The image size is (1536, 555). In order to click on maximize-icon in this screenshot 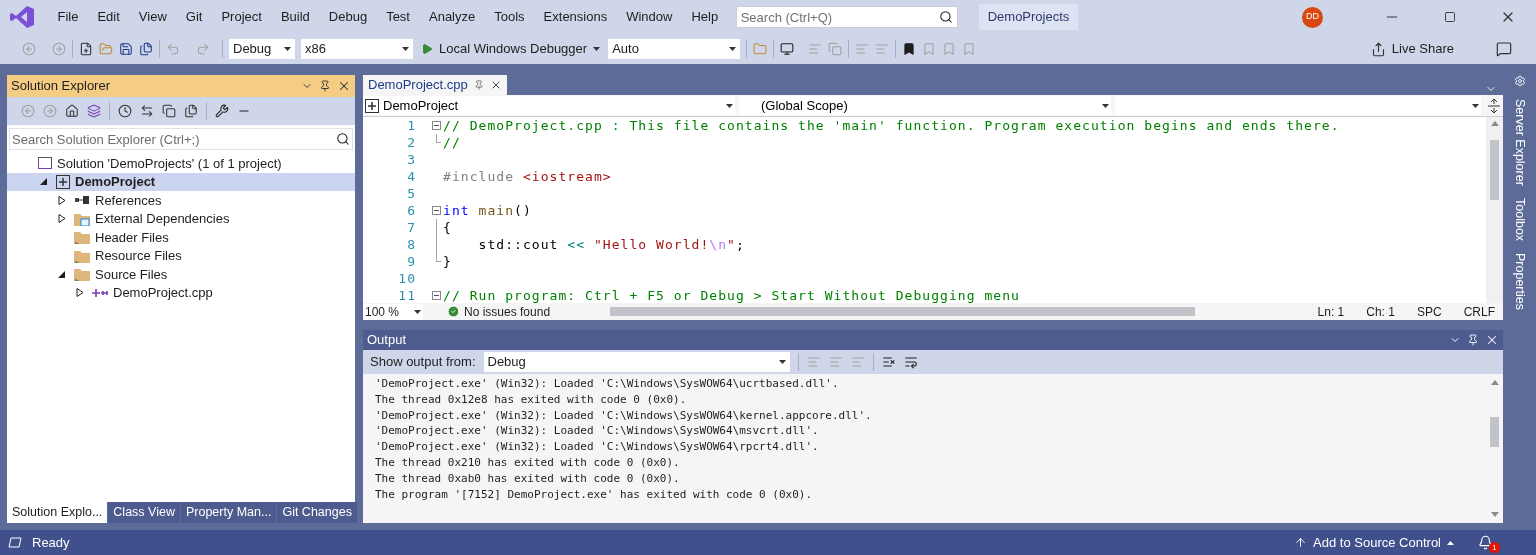, I will do `click(1450, 17)`.